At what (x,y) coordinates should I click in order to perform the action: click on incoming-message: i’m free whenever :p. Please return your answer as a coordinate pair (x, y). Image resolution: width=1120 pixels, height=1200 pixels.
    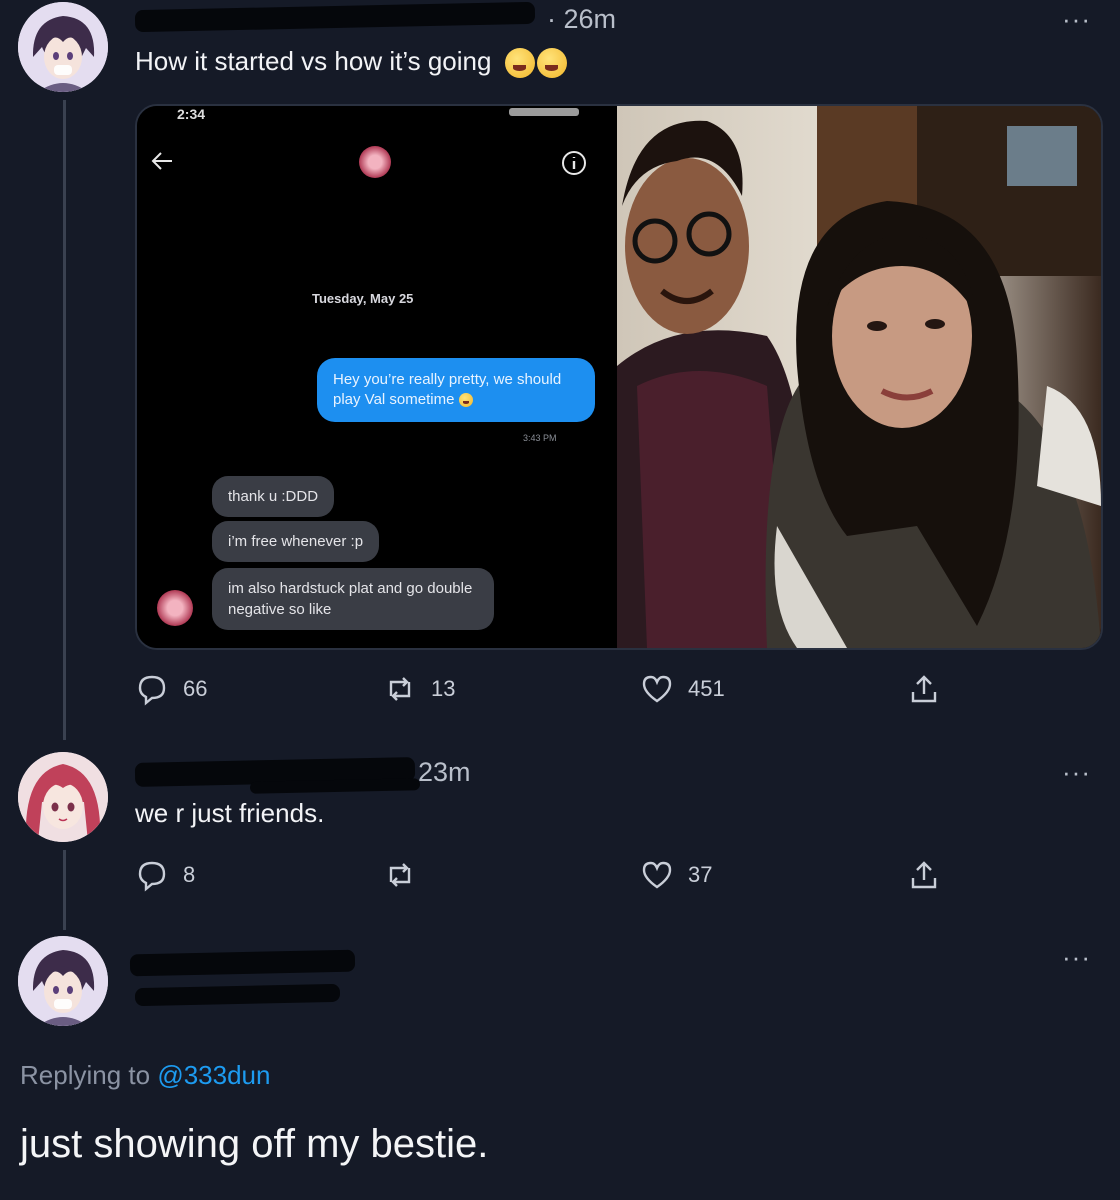
    Looking at the image, I should click on (296, 541).